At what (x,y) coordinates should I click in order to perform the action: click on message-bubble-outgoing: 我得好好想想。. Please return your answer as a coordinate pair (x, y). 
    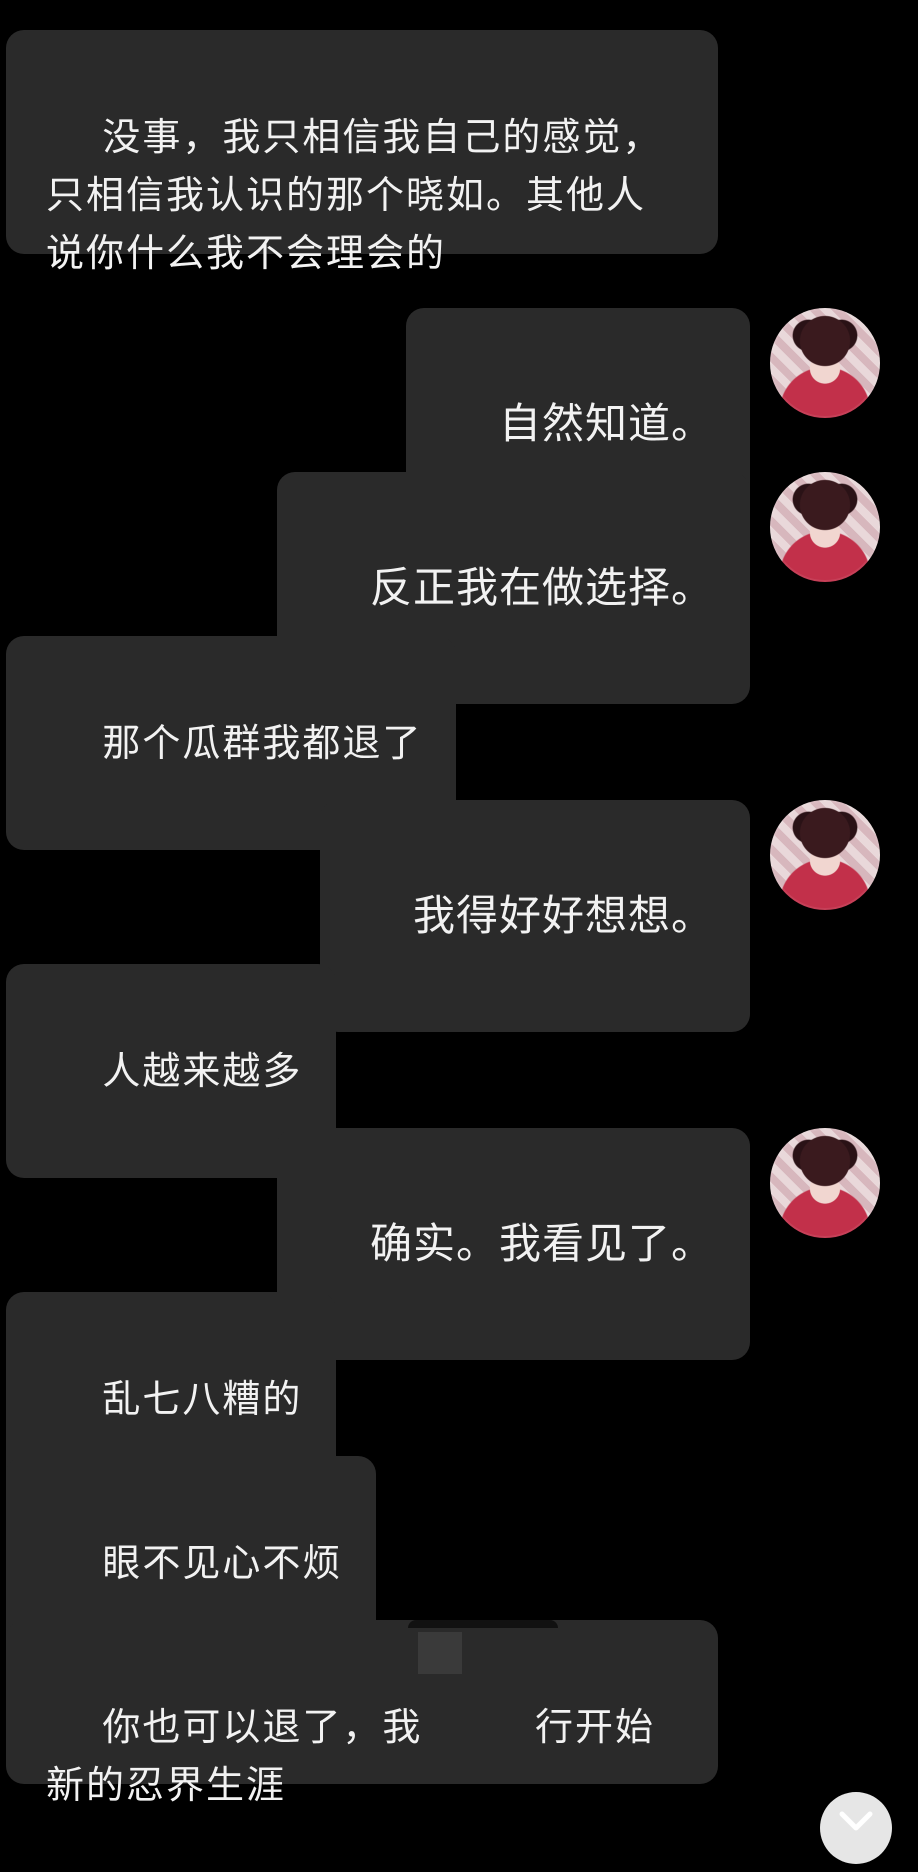
    Looking at the image, I should click on (534, 916).